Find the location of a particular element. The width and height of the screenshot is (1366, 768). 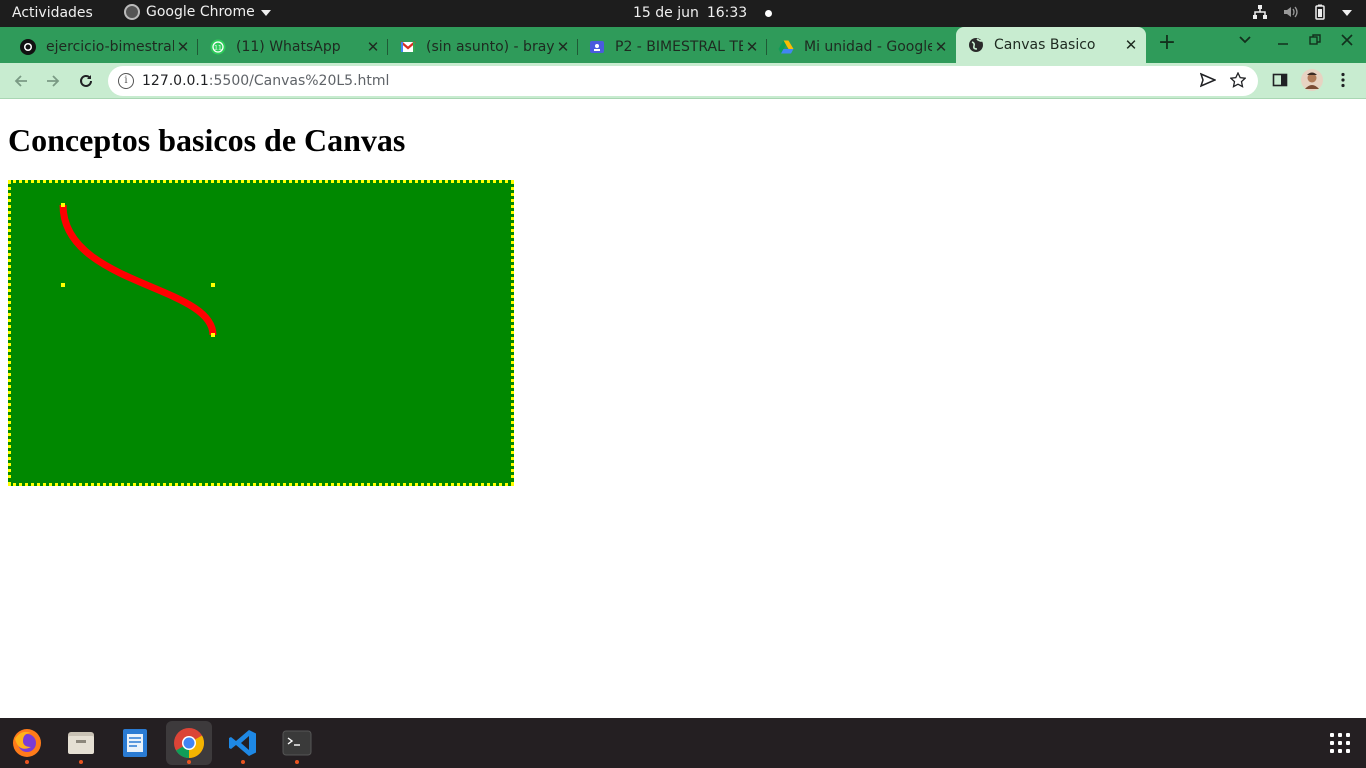

canvas-drawing is located at coordinates (138, 270).